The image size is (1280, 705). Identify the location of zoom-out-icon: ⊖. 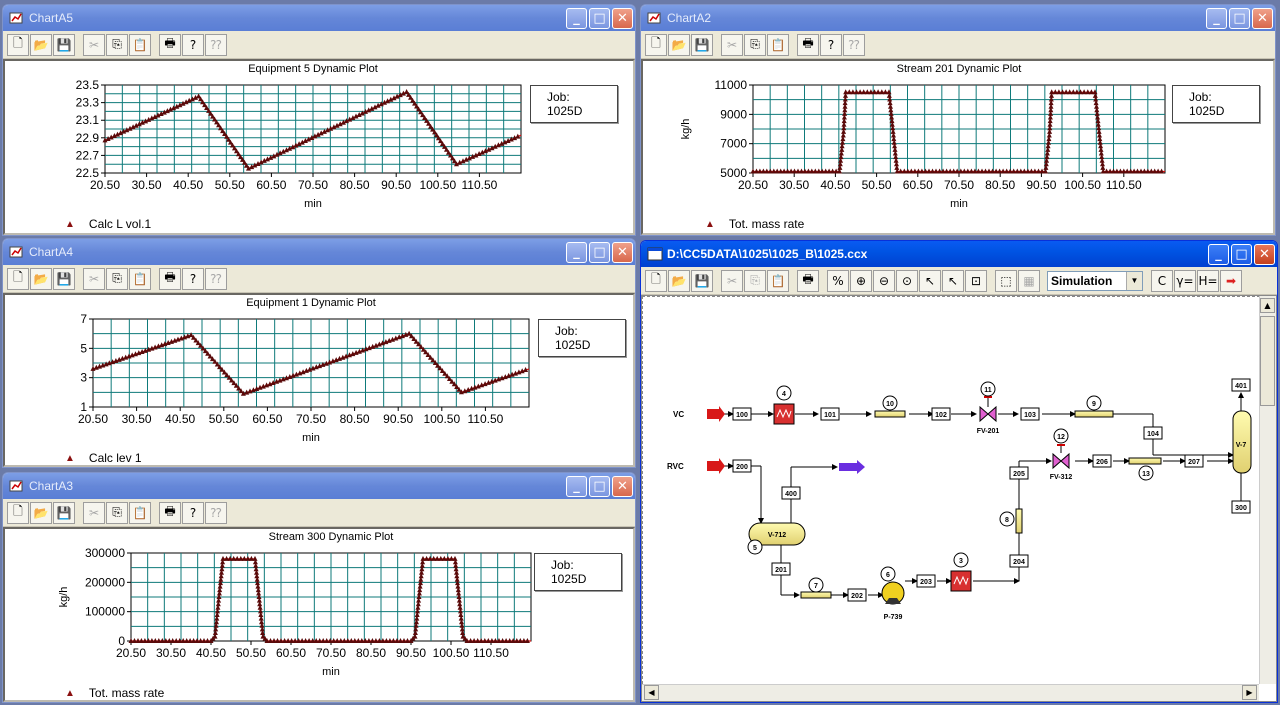
(884, 280).